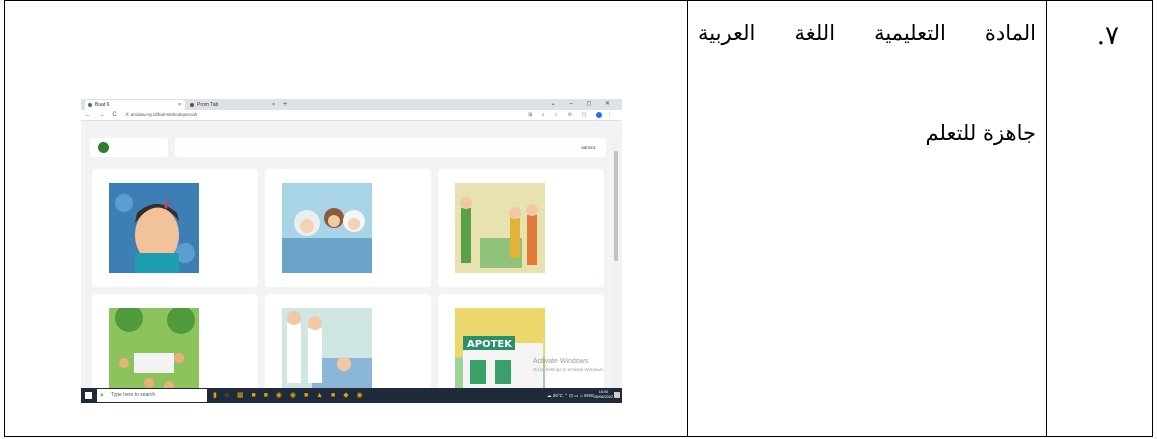  Describe the element at coordinates (490, 344) in the screenshot. I see `svg-text: APOTEK` at that location.